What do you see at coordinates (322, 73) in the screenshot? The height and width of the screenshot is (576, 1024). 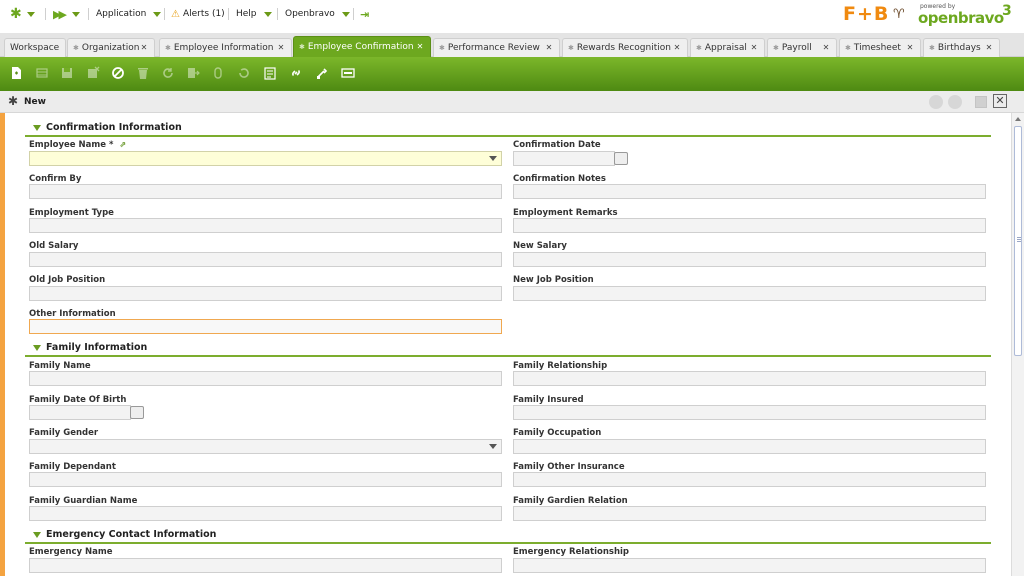 I see `tools-button` at bounding box center [322, 73].